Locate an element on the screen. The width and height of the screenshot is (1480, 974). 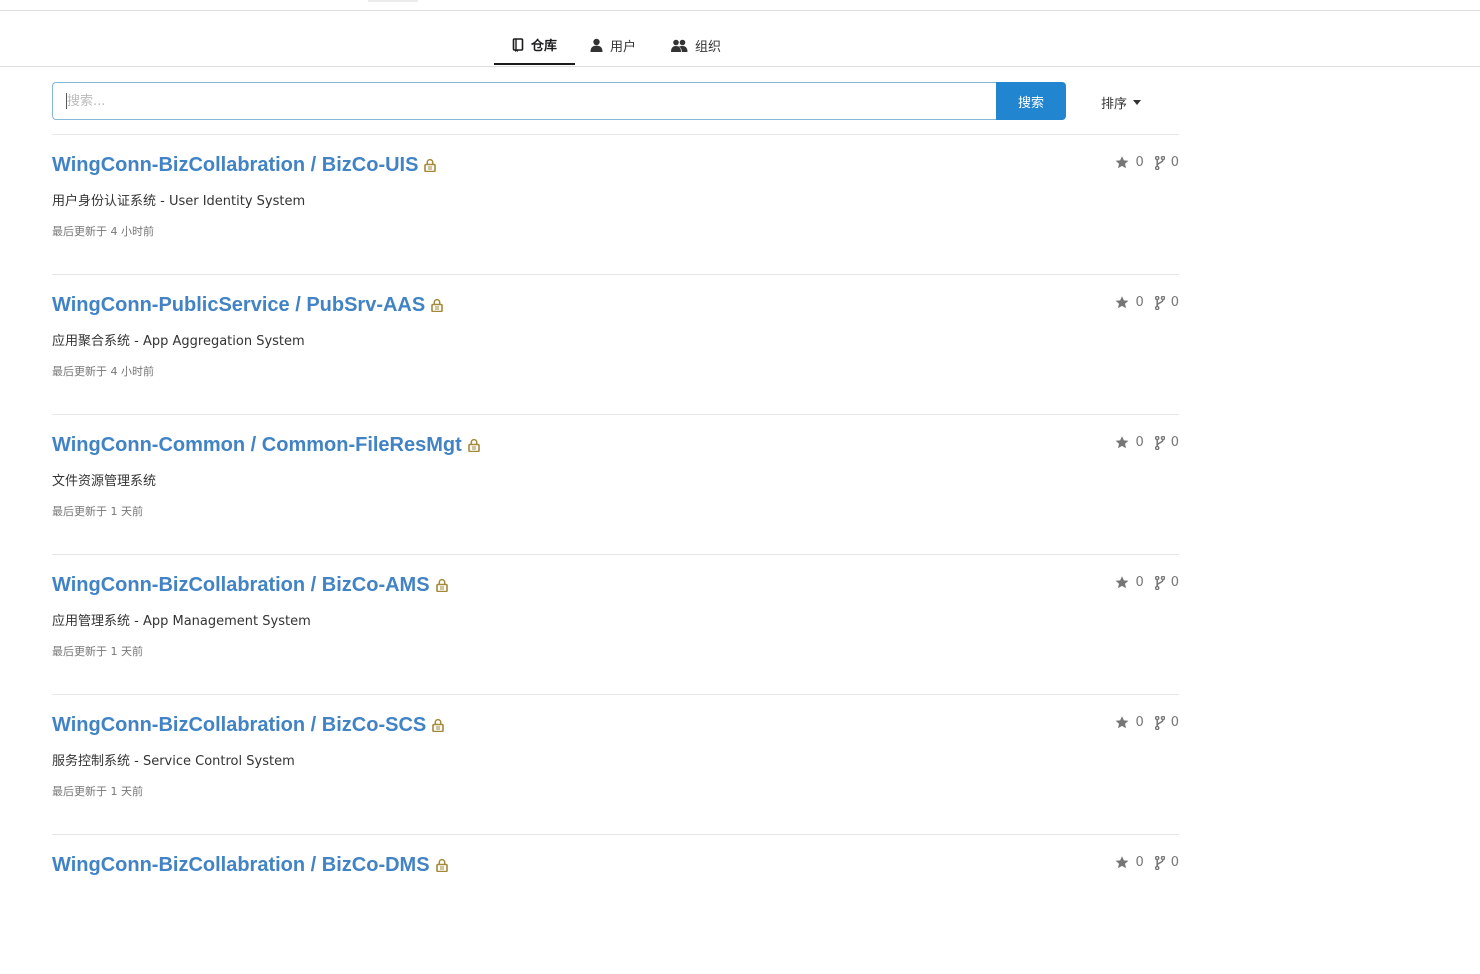
user-icon is located at coordinates (596, 45).